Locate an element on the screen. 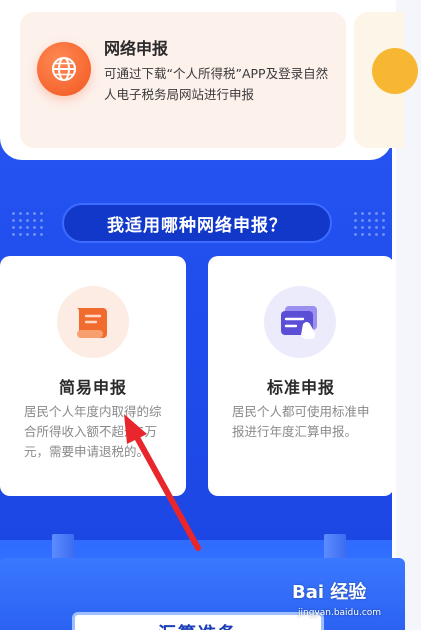 The width and height of the screenshot is (421, 630). standard-filing-title: 标准申报 is located at coordinates (300, 387).